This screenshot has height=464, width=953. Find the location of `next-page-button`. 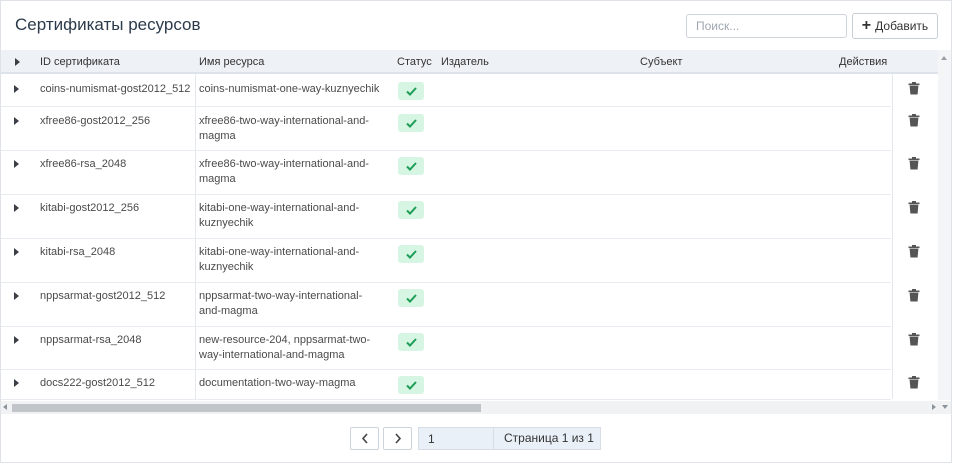

next-page-button is located at coordinates (397, 438).